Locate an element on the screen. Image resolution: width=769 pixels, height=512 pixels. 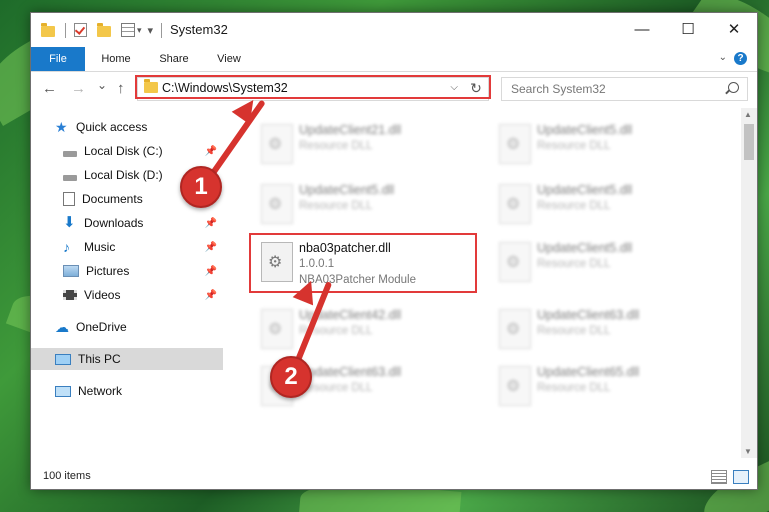
close-button: ✕ is located at coordinates (734, 29).